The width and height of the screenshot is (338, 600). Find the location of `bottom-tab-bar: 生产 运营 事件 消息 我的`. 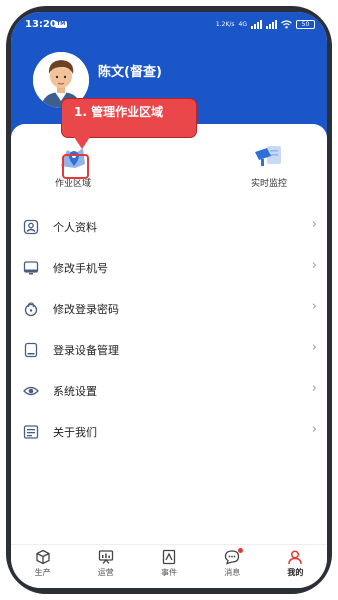

bottom-tab-bar: 生产 运营 事件 消息 我的 is located at coordinates (169, 566).